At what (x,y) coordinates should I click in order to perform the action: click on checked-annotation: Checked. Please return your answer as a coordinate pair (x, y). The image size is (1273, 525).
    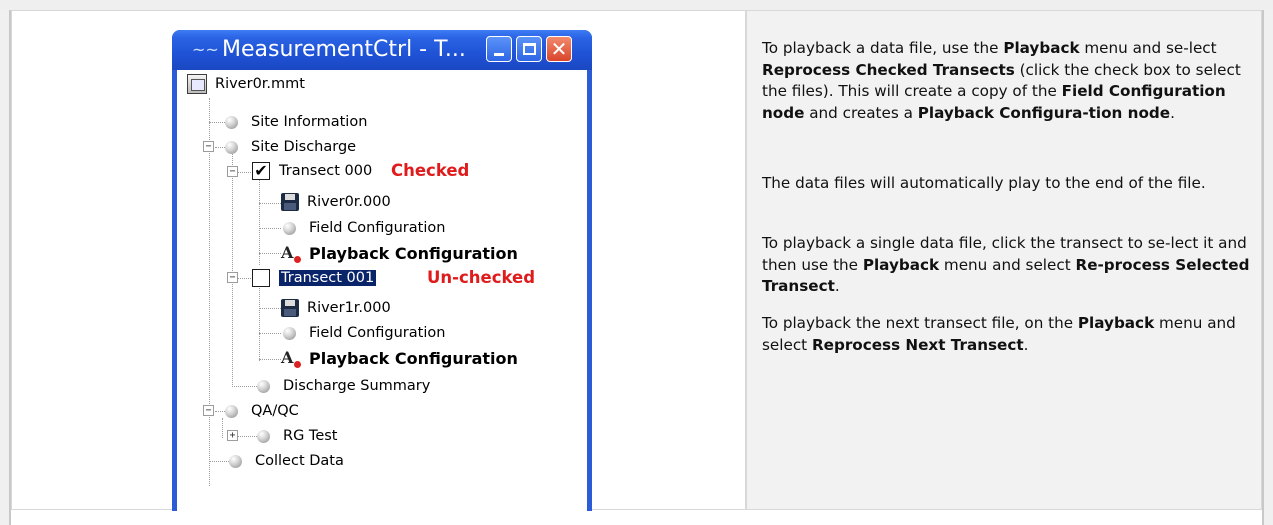
    Looking at the image, I should click on (430, 170).